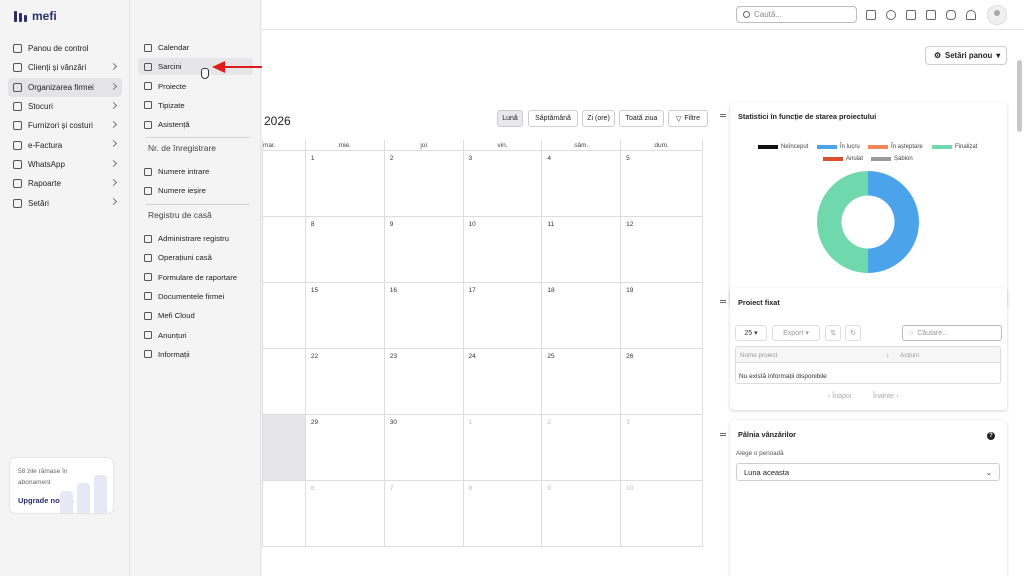  I want to click on filters-button: ▽ Filtre, so click(688, 118).